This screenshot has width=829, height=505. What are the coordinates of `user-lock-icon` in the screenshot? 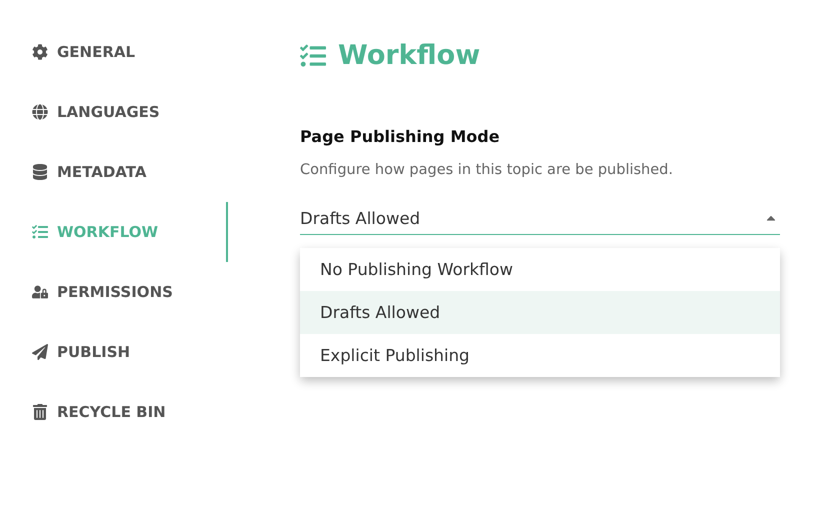 It's located at (40, 292).